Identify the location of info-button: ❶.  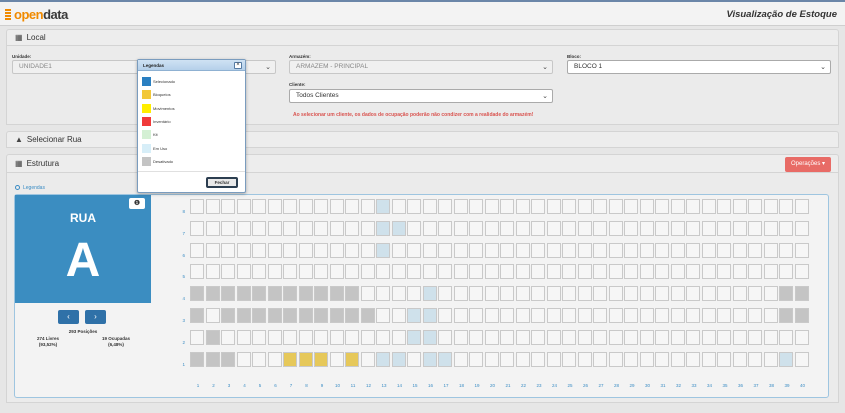
(137, 203).